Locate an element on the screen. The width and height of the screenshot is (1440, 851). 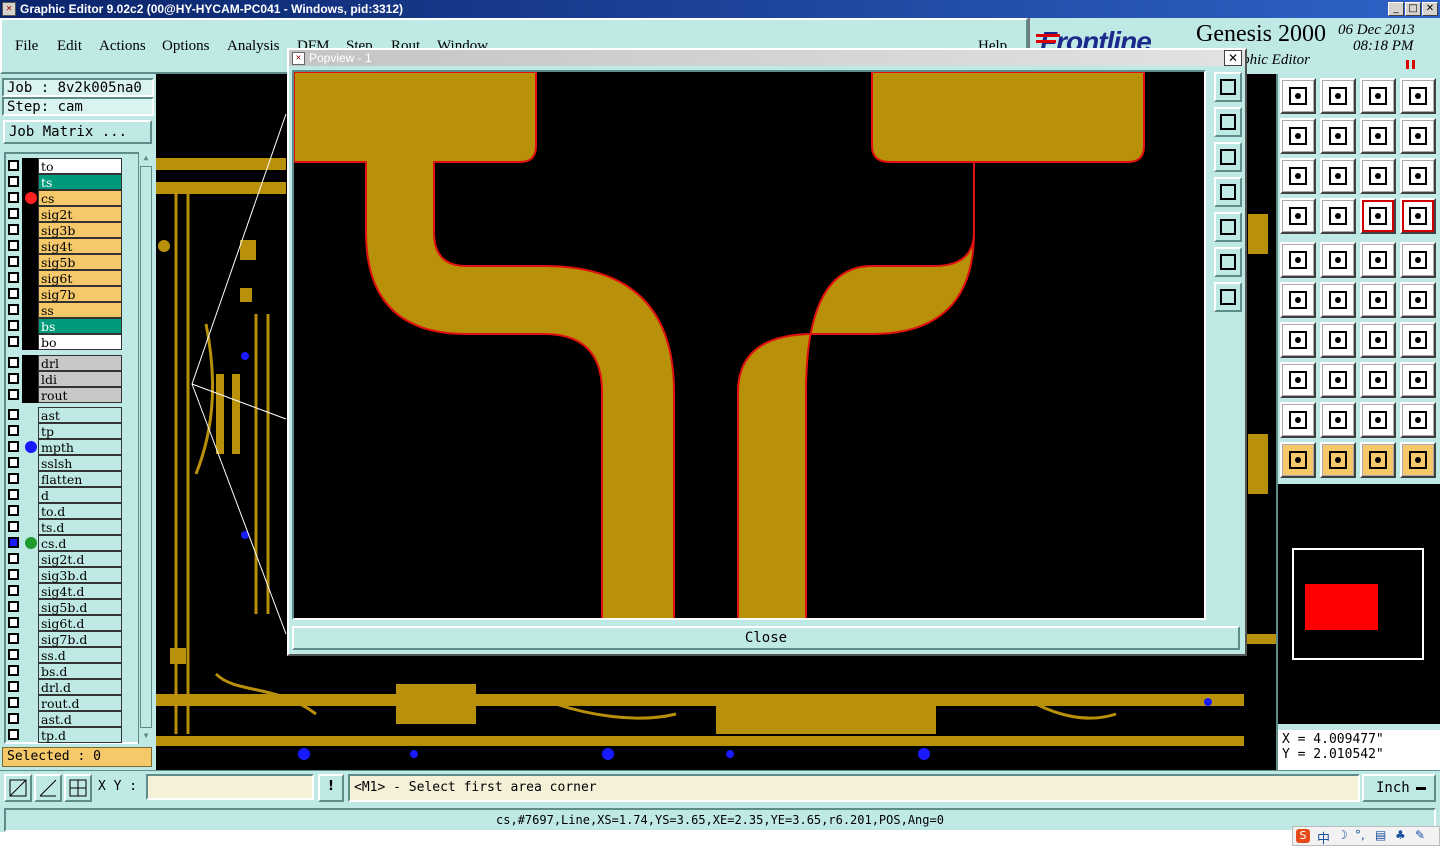
copy-icon is located at coordinates (1418, 300).